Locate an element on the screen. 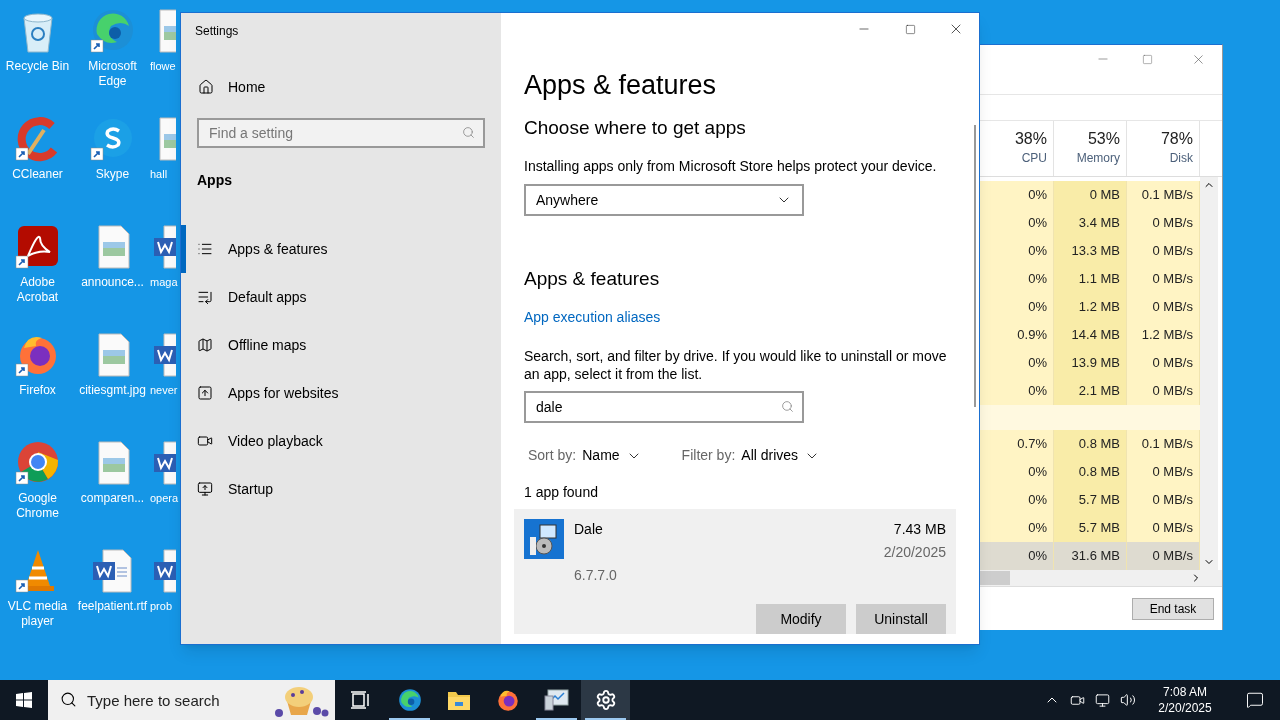 This screenshot has width=1280, height=720. taskbar-app is located at coordinates (605, 700).